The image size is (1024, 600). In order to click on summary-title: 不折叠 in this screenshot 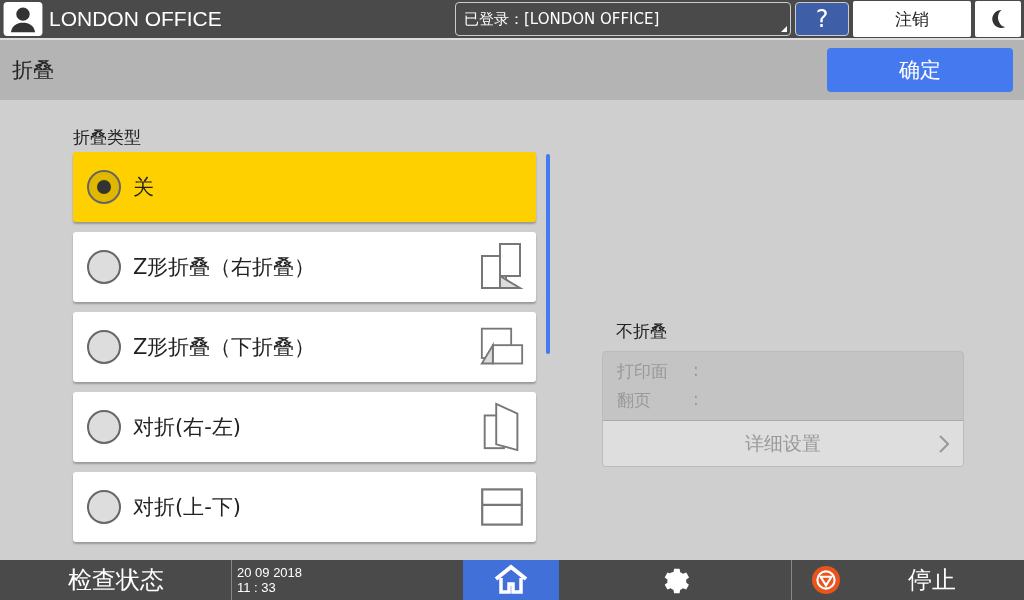, I will do `click(641, 331)`.